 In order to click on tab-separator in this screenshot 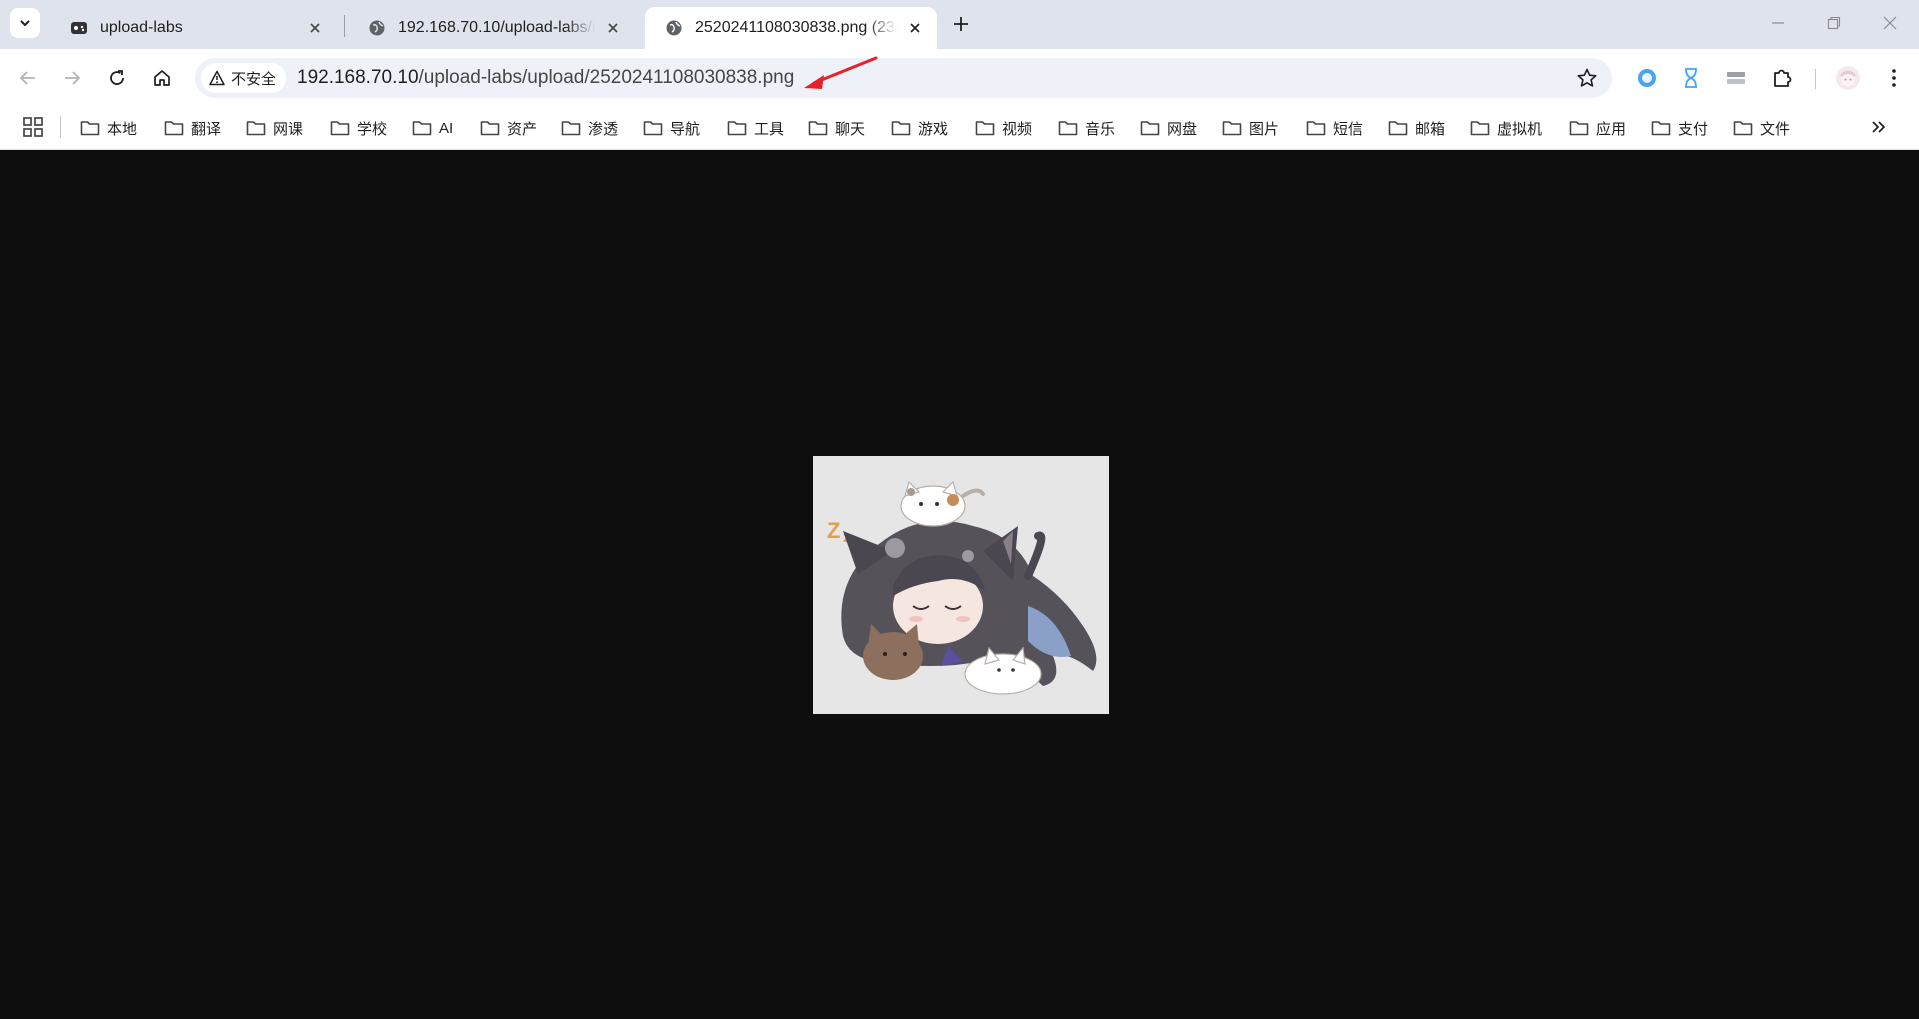, I will do `click(344, 26)`.